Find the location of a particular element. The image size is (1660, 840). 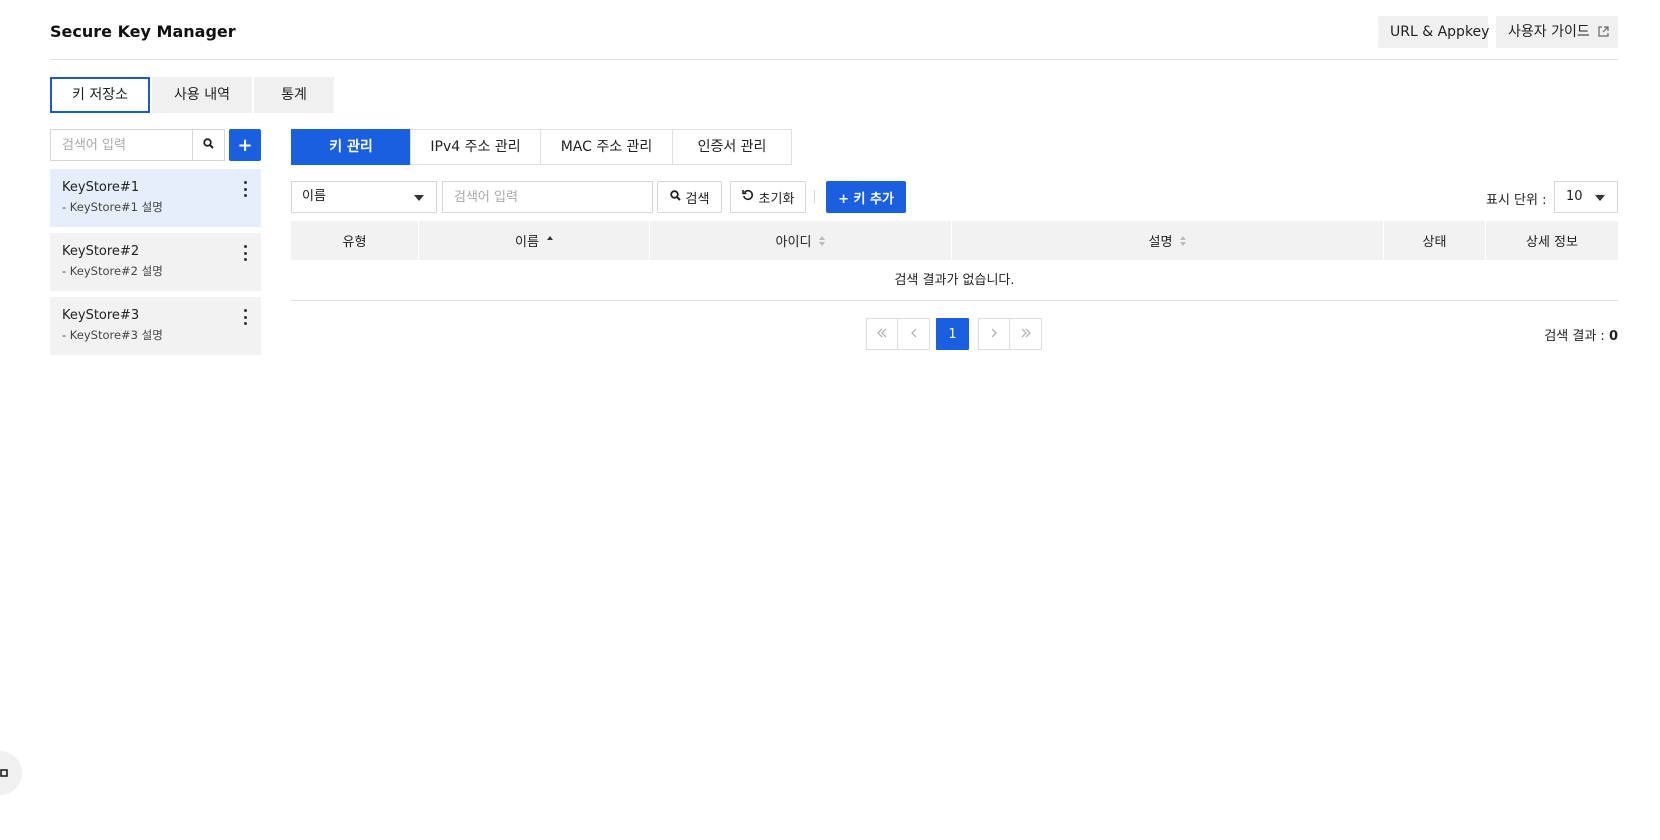

floating-widget-button is located at coordinates (11, 773).